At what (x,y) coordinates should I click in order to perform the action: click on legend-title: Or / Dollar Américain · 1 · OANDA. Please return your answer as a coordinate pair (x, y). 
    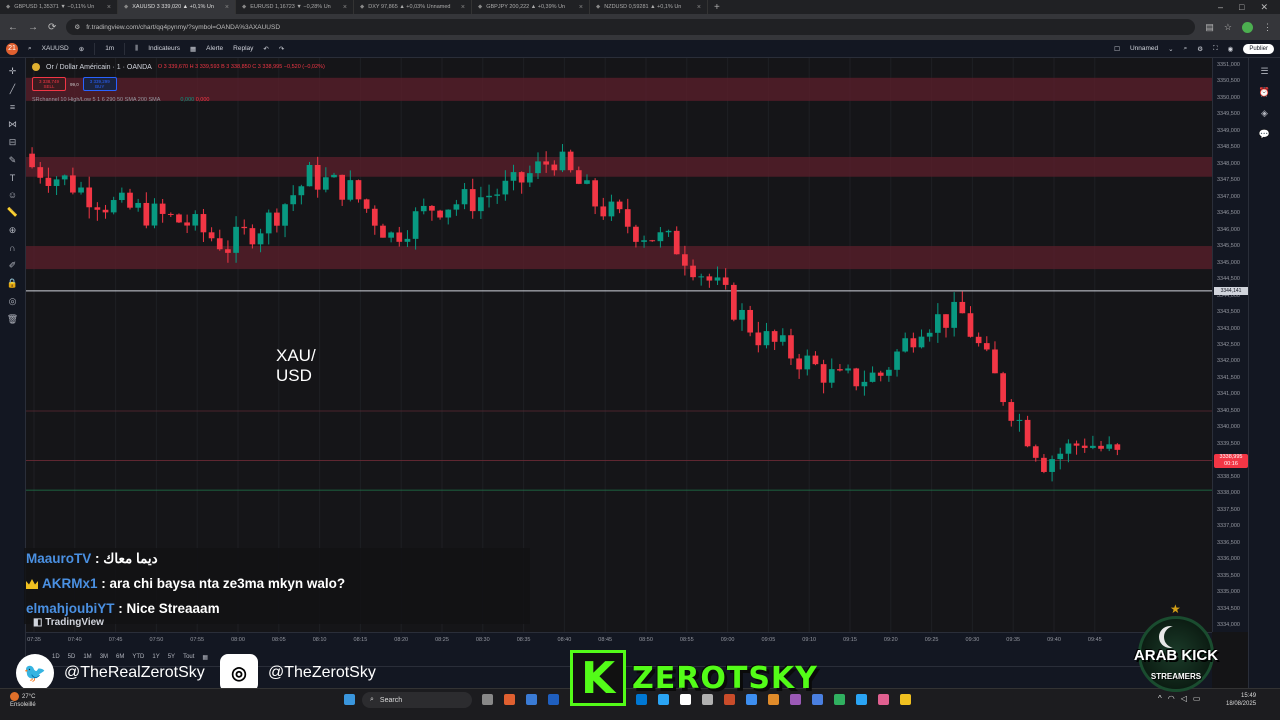
    Looking at the image, I should click on (99, 67).